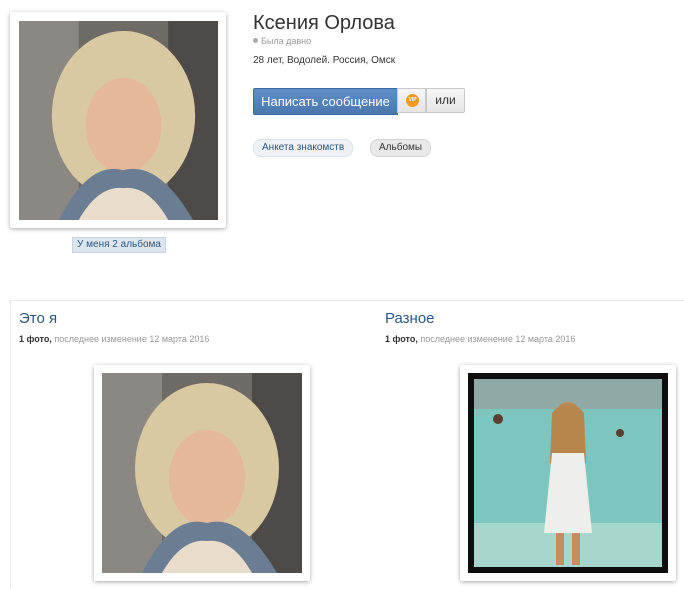  Describe the element at coordinates (324, 23) in the screenshot. I see `profile-name: Ксения Орлова` at that location.